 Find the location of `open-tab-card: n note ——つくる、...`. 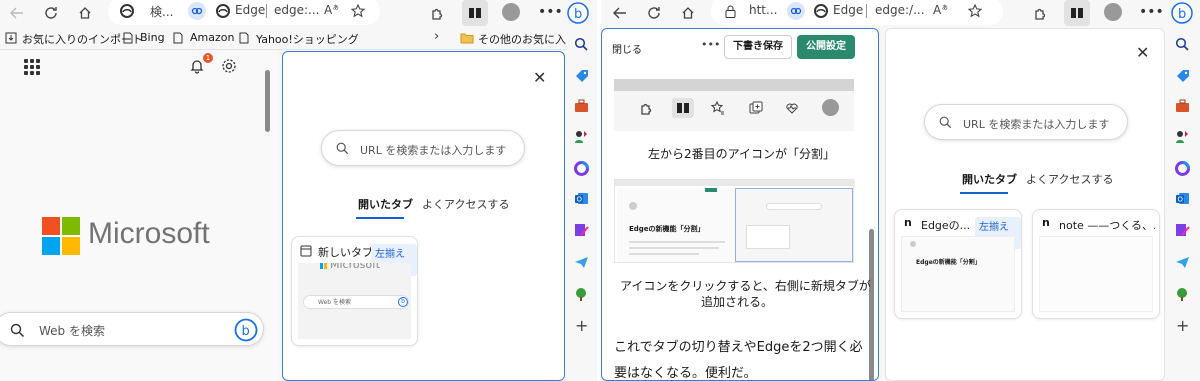

open-tab-card: n note ——つくる、... is located at coordinates (1096, 264).